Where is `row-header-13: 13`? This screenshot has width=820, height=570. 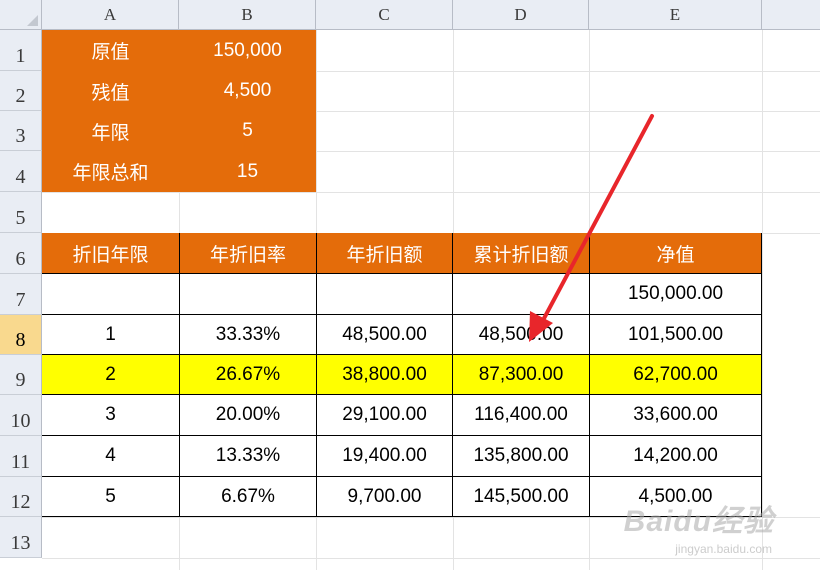
row-header-13: 13 is located at coordinates (21, 537).